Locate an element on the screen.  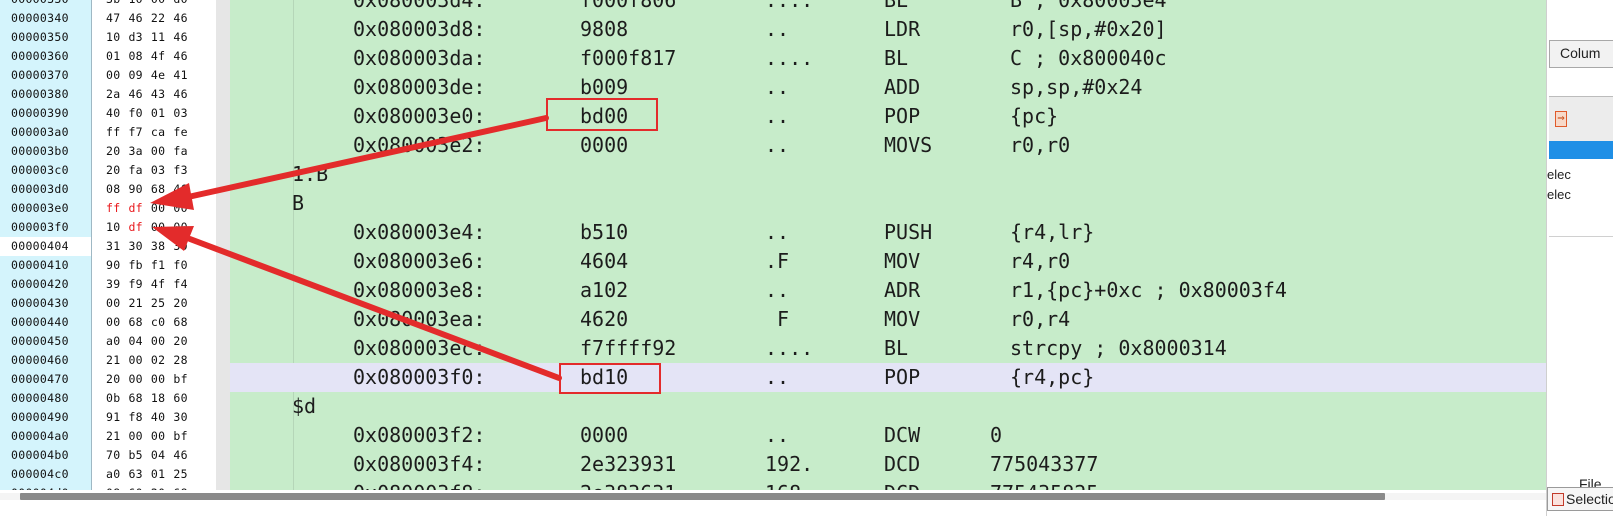
memory-byte: 40 is located at coordinates (113, 113).